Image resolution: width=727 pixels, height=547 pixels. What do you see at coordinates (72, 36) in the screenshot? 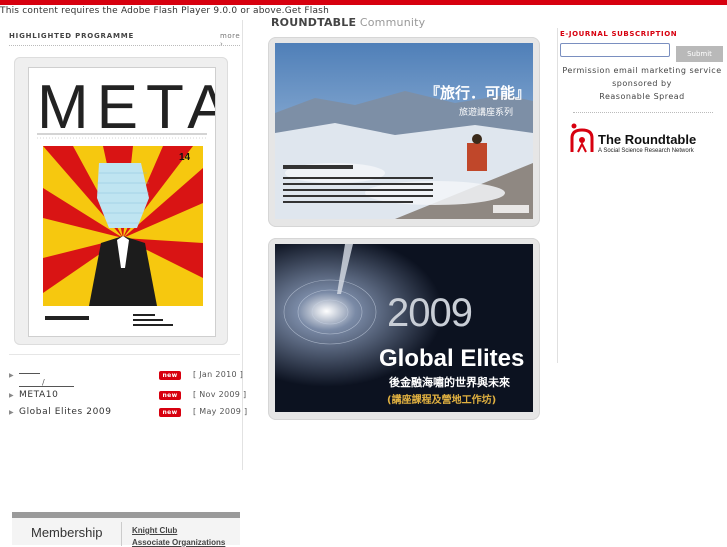
I see `highlighted-programme-title: HIGHLIGHTED PROGRAMME` at bounding box center [72, 36].